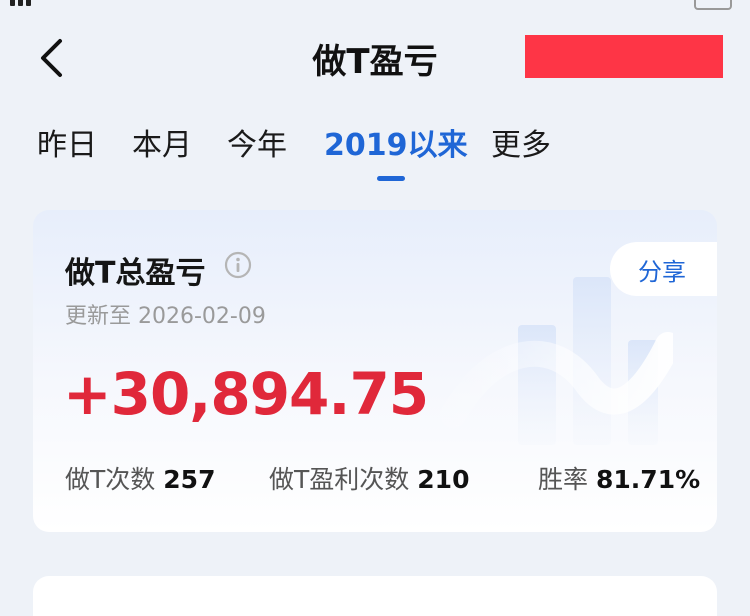 The image size is (750, 616). What do you see at coordinates (521, 142) in the screenshot?
I see `tab-more: 更多` at bounding box center [521, 142].